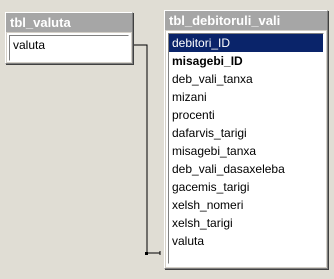 The image size is (334, 279). What do you see at coordinates (246, 61) in the screenshot?
I see `field-misagebi-id: misagebi_ID` at bounding box center [246, 61].